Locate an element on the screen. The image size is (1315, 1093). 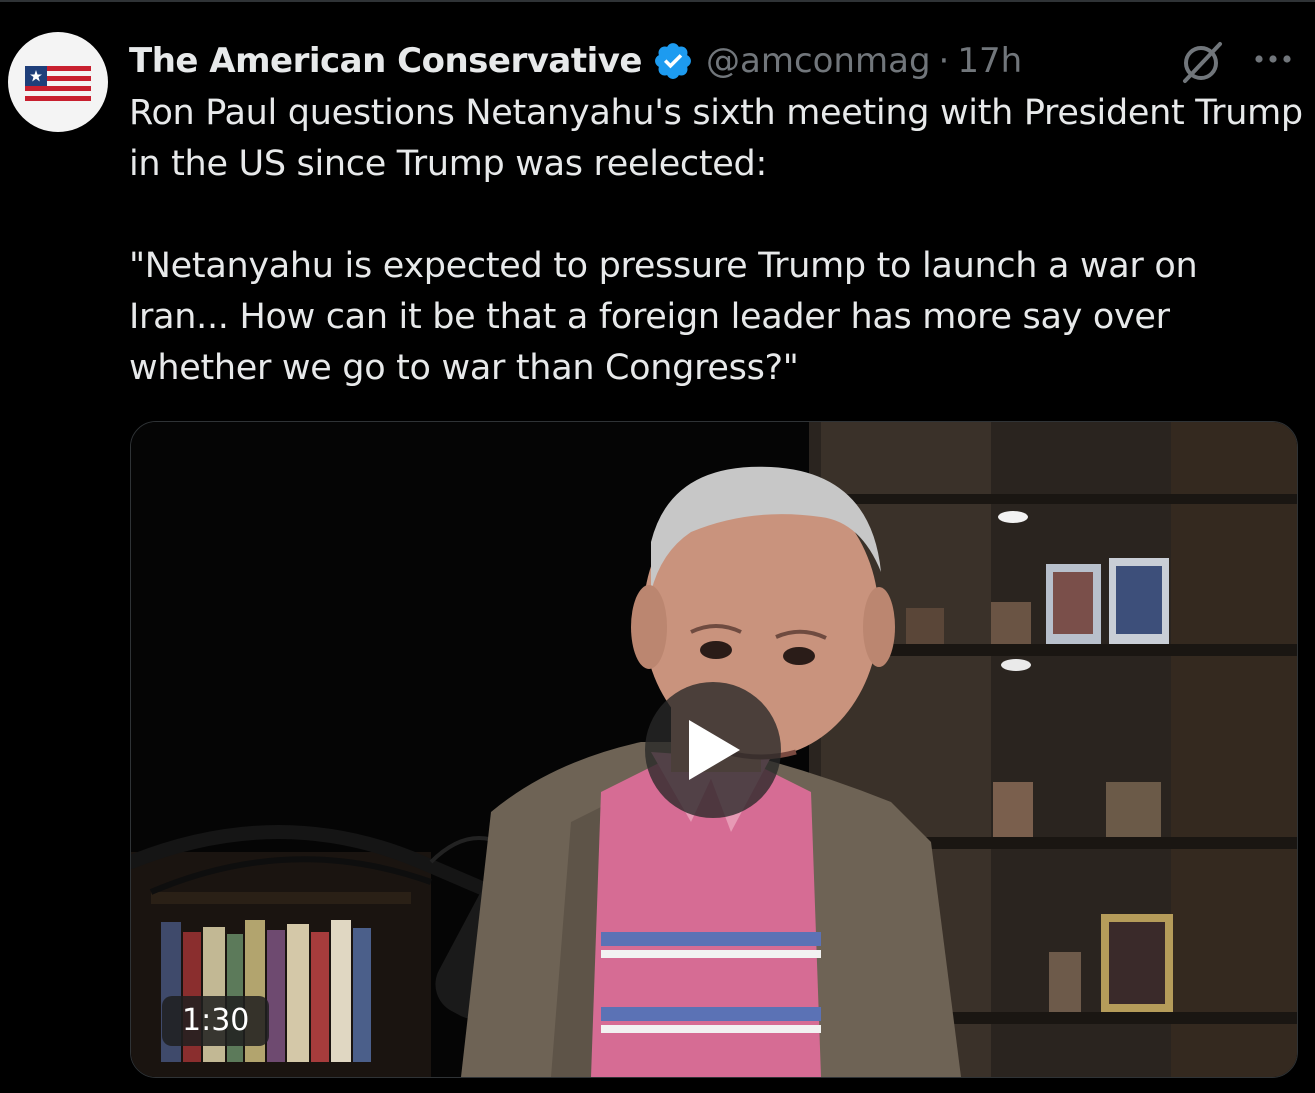
play-icon is located at coordinates (714, 750).